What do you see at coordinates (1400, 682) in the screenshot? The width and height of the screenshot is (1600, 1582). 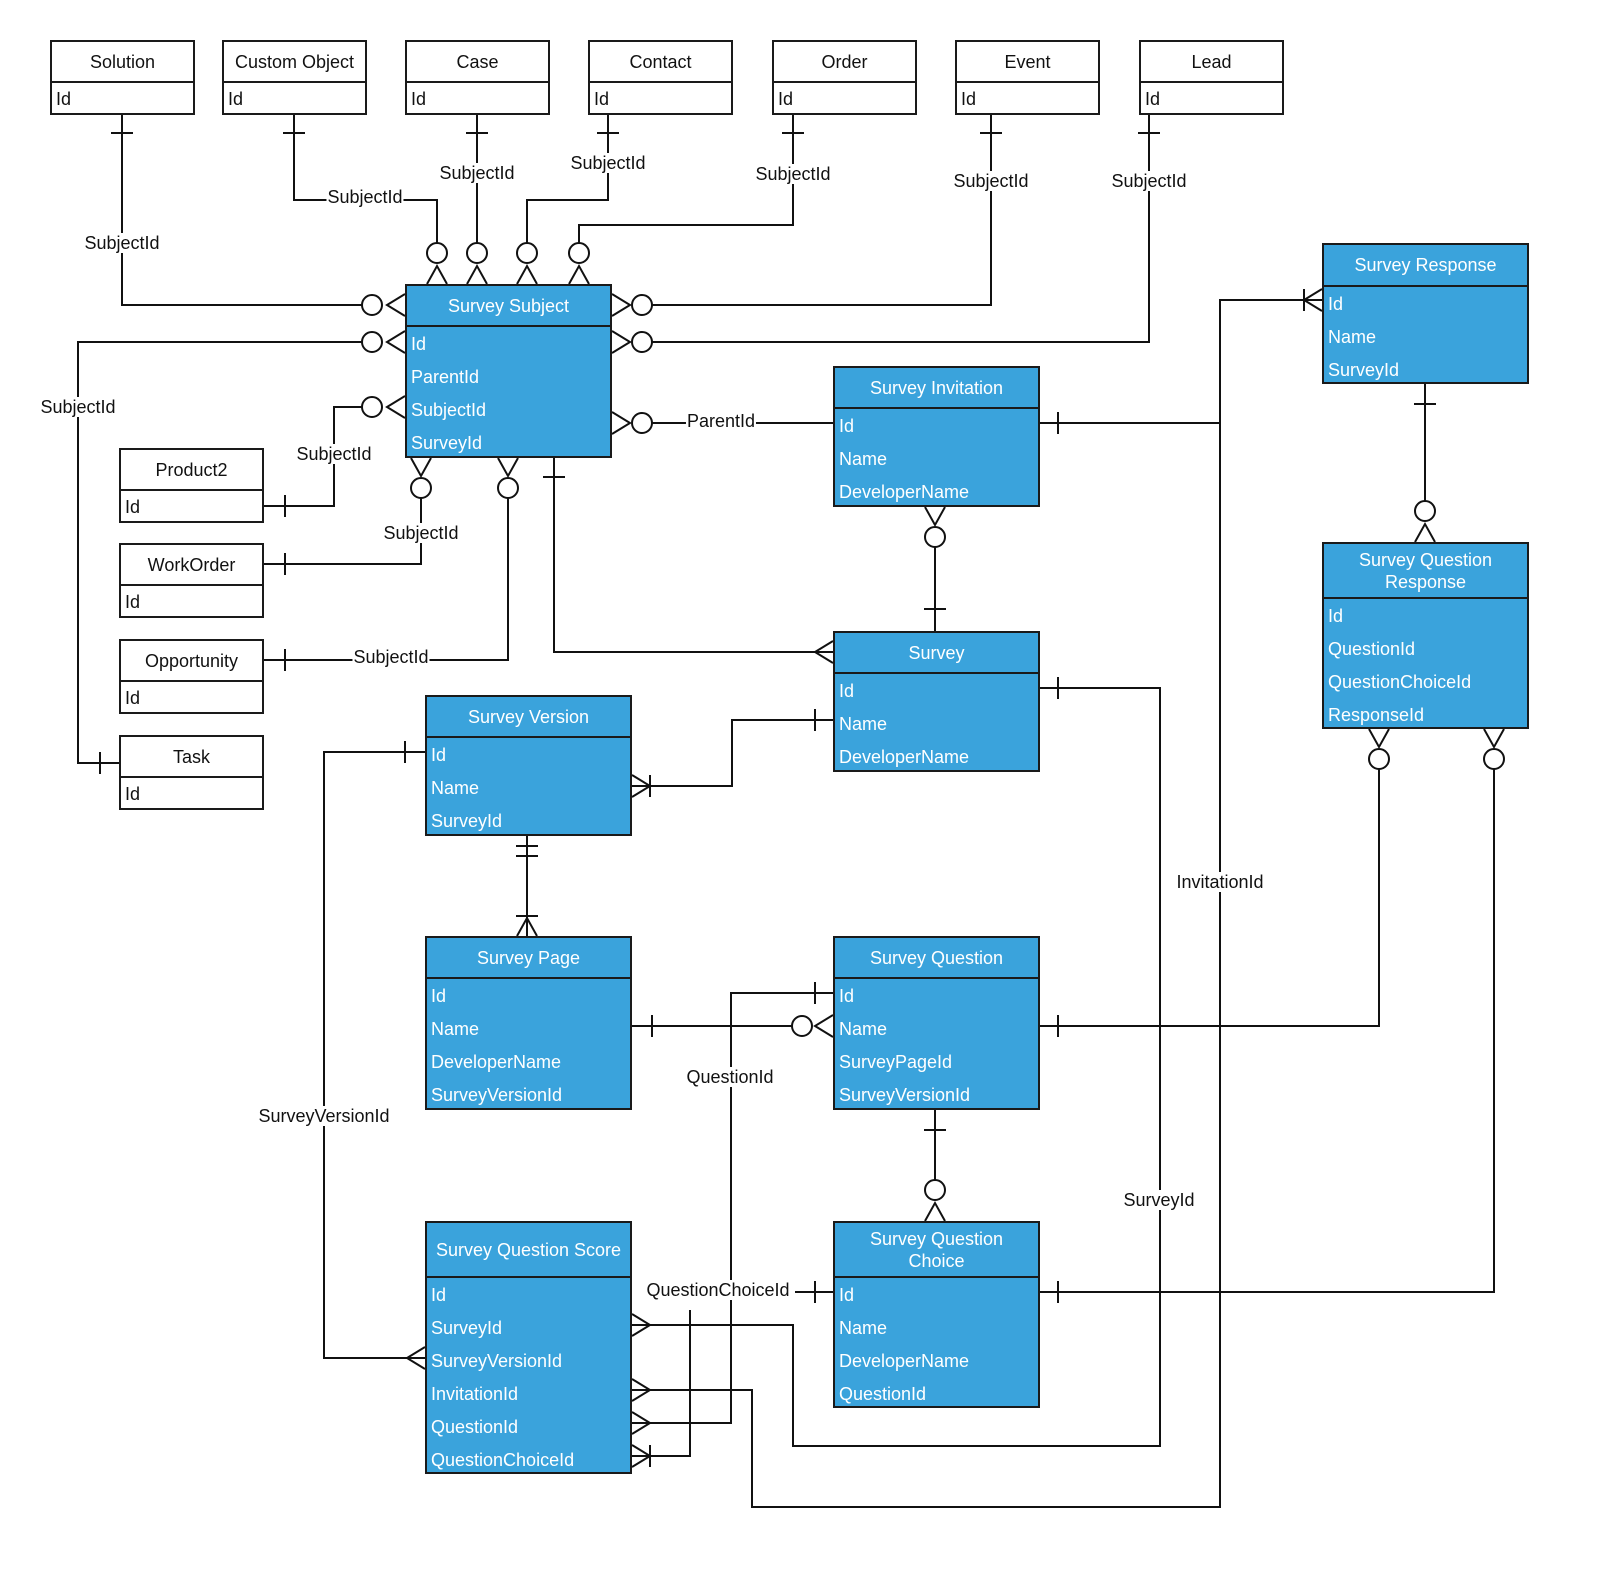 I see `entity-field: QuestionChoiceId` at bounding box center [1400, 682].